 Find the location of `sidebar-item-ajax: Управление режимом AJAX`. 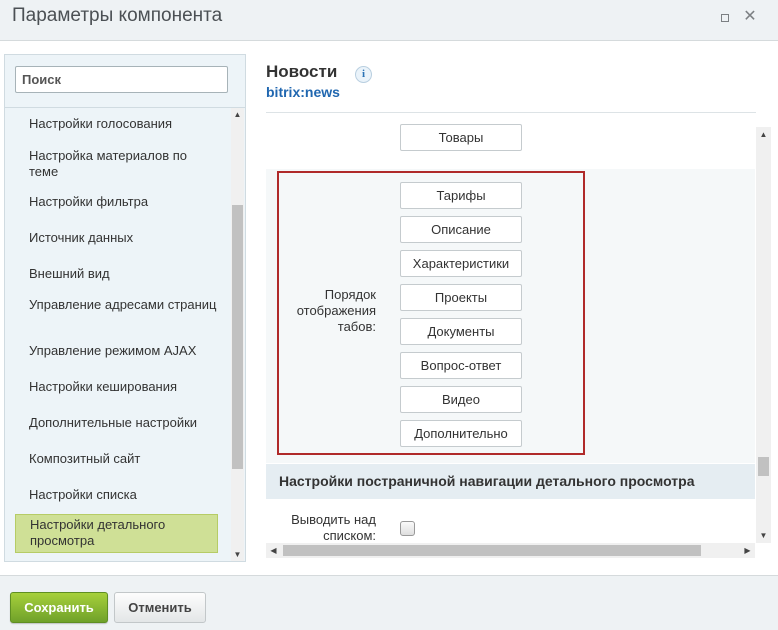

sidebar-item-ajax: Управление режимом AJAX is located at coordinates (124, 351).